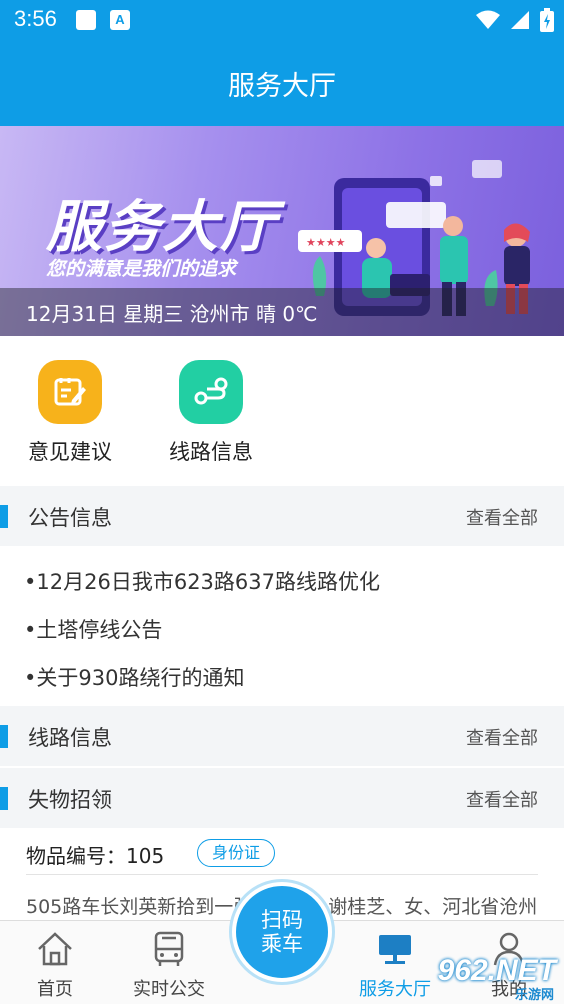 The image size is (564, 1004). What do you see at coordinates (169, 989) in the screenshot?
I see `nav-realtime-label: 实时公交` at bounding box center [169, 989].